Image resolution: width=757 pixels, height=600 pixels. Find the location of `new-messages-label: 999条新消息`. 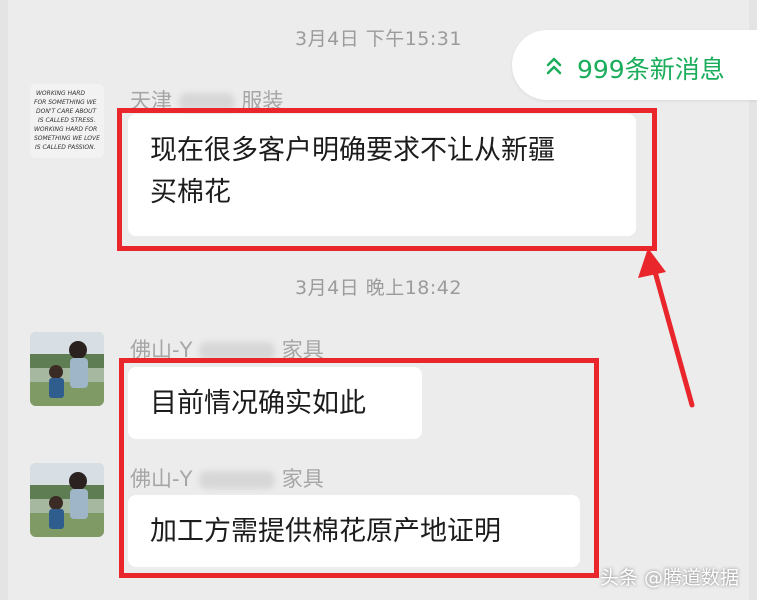

new-messages-label: 999条新消息 is located at coordinates (651, 68).